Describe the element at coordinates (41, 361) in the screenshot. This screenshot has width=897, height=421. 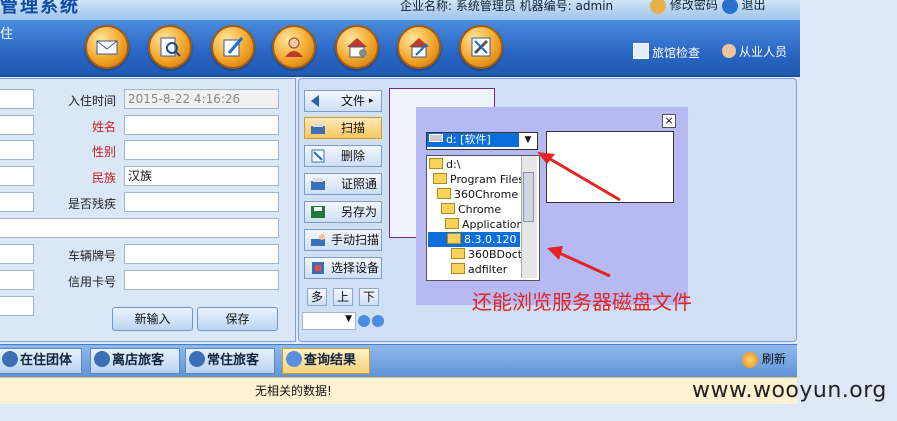
I see `tab-staying-groups: 在住团体` at that location.